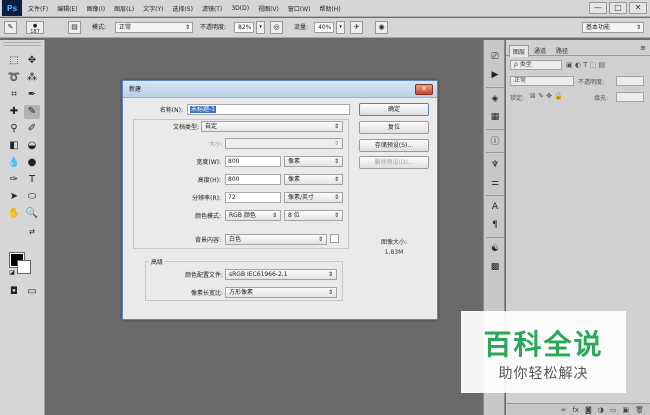  What do you see at coordinates (32, 214) in the screenshot?
I see `zoom-tool-icon: 🔍` at bounding box center [32, 214].